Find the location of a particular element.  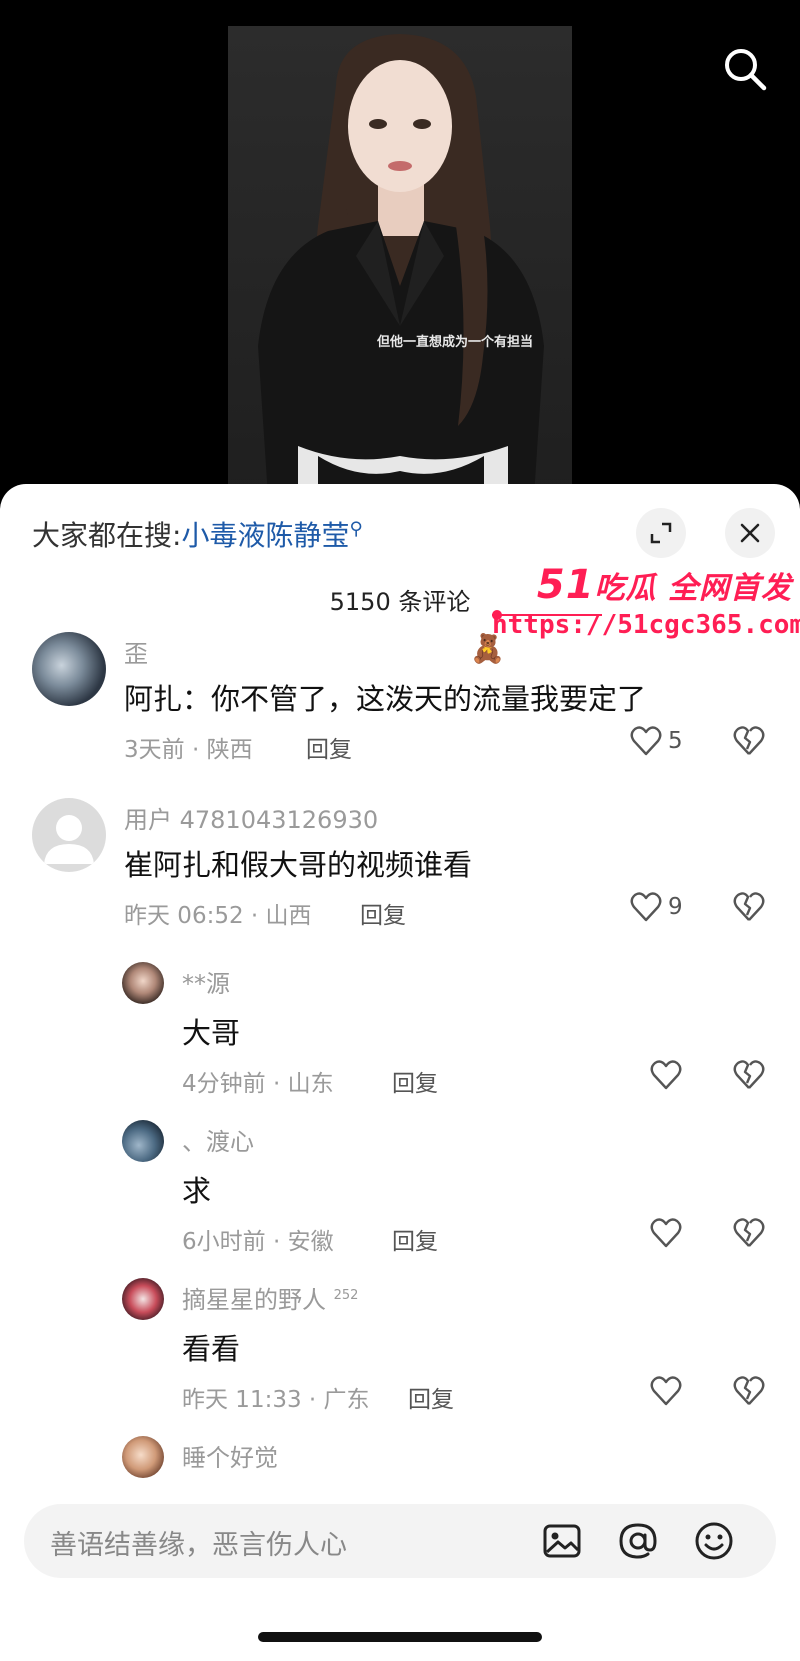

like-count: 5 is located at coordinates (675, 741).